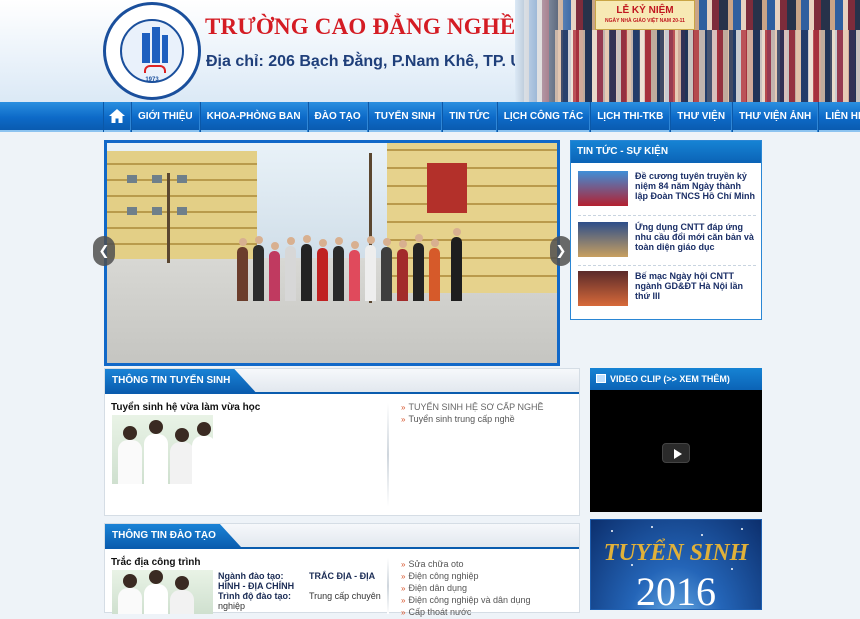  I want to click on training-link: » Cấp thoát nước, so click(466, 612).